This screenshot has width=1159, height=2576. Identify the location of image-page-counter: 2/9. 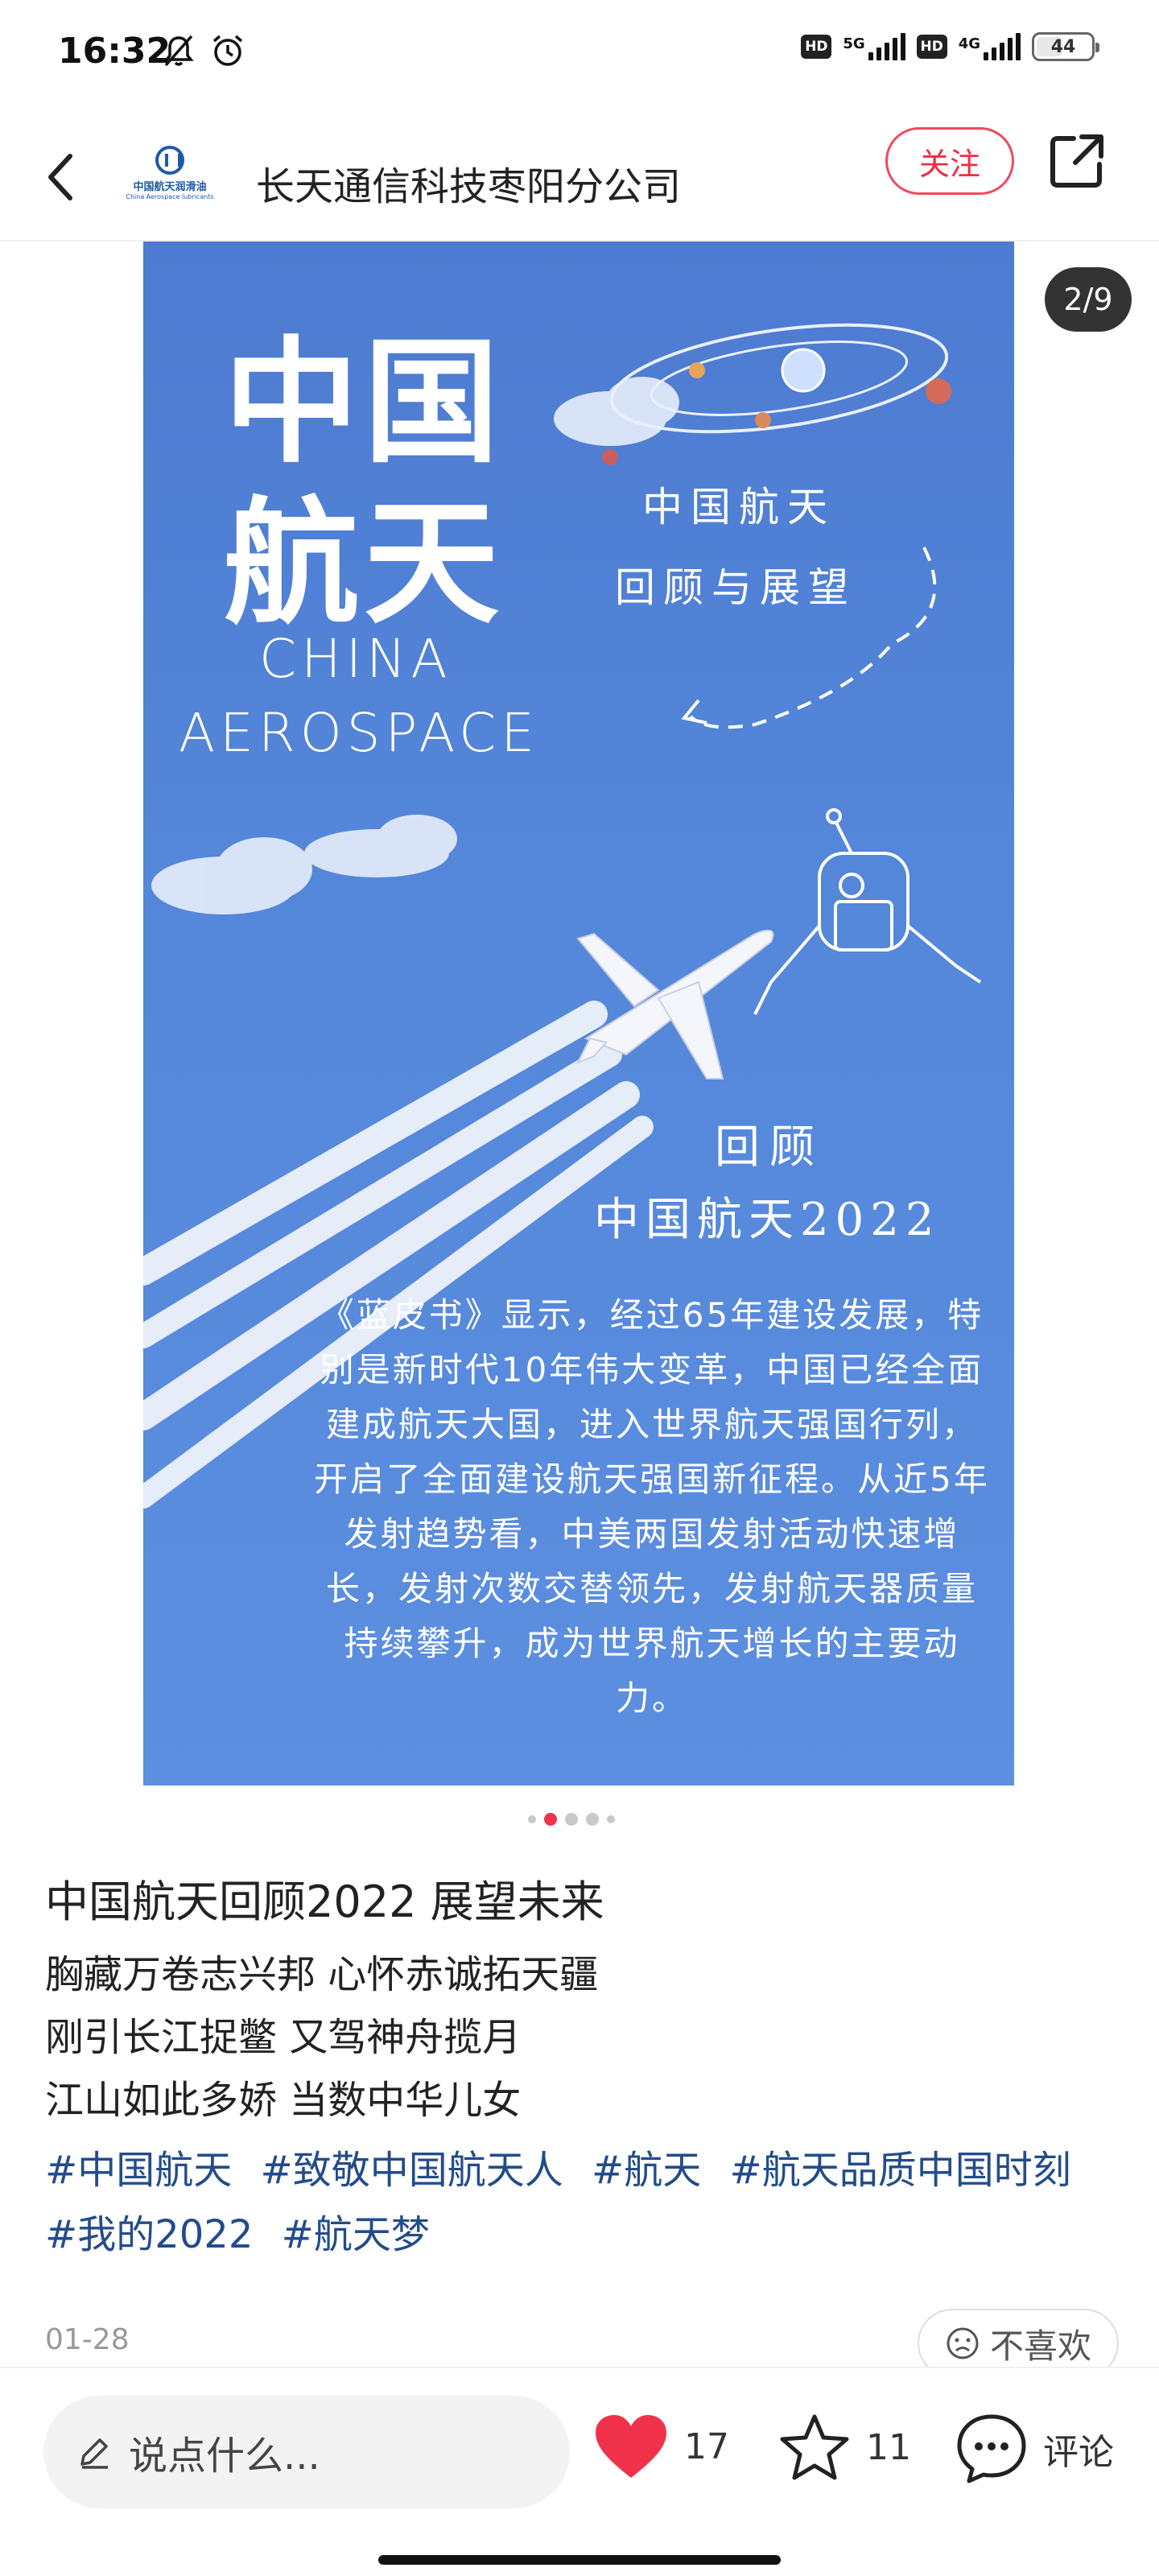
(1088, 299).